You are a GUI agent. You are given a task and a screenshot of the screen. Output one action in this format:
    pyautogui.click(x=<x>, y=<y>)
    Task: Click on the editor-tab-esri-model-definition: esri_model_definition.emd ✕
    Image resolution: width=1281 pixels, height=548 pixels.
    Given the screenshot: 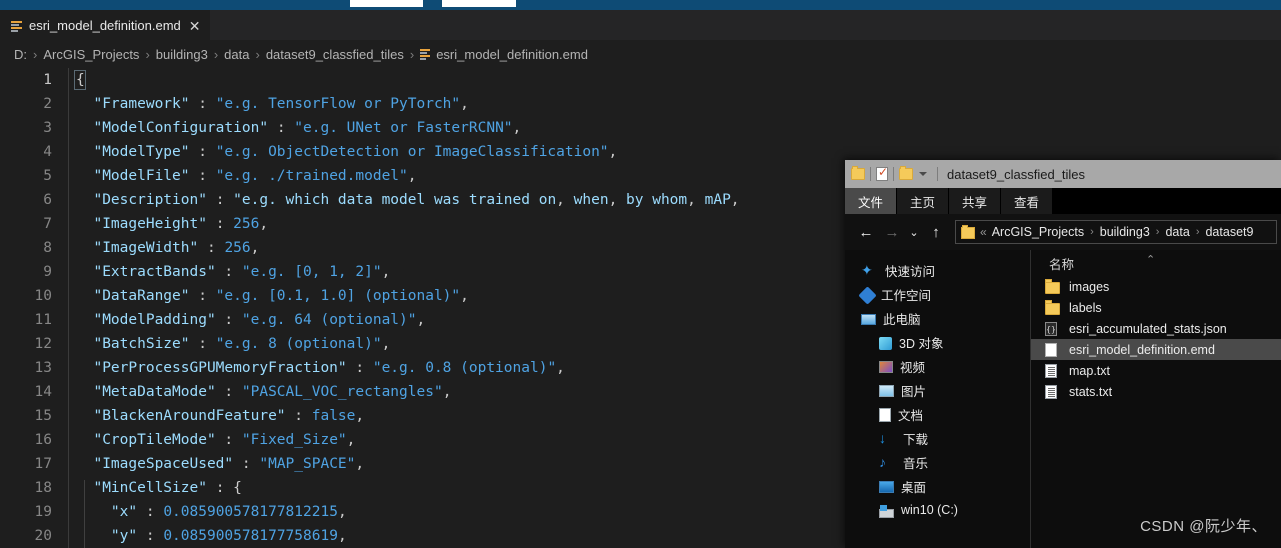 What is the action you would take?
    pyautogui.click(x=105, y=25)
    